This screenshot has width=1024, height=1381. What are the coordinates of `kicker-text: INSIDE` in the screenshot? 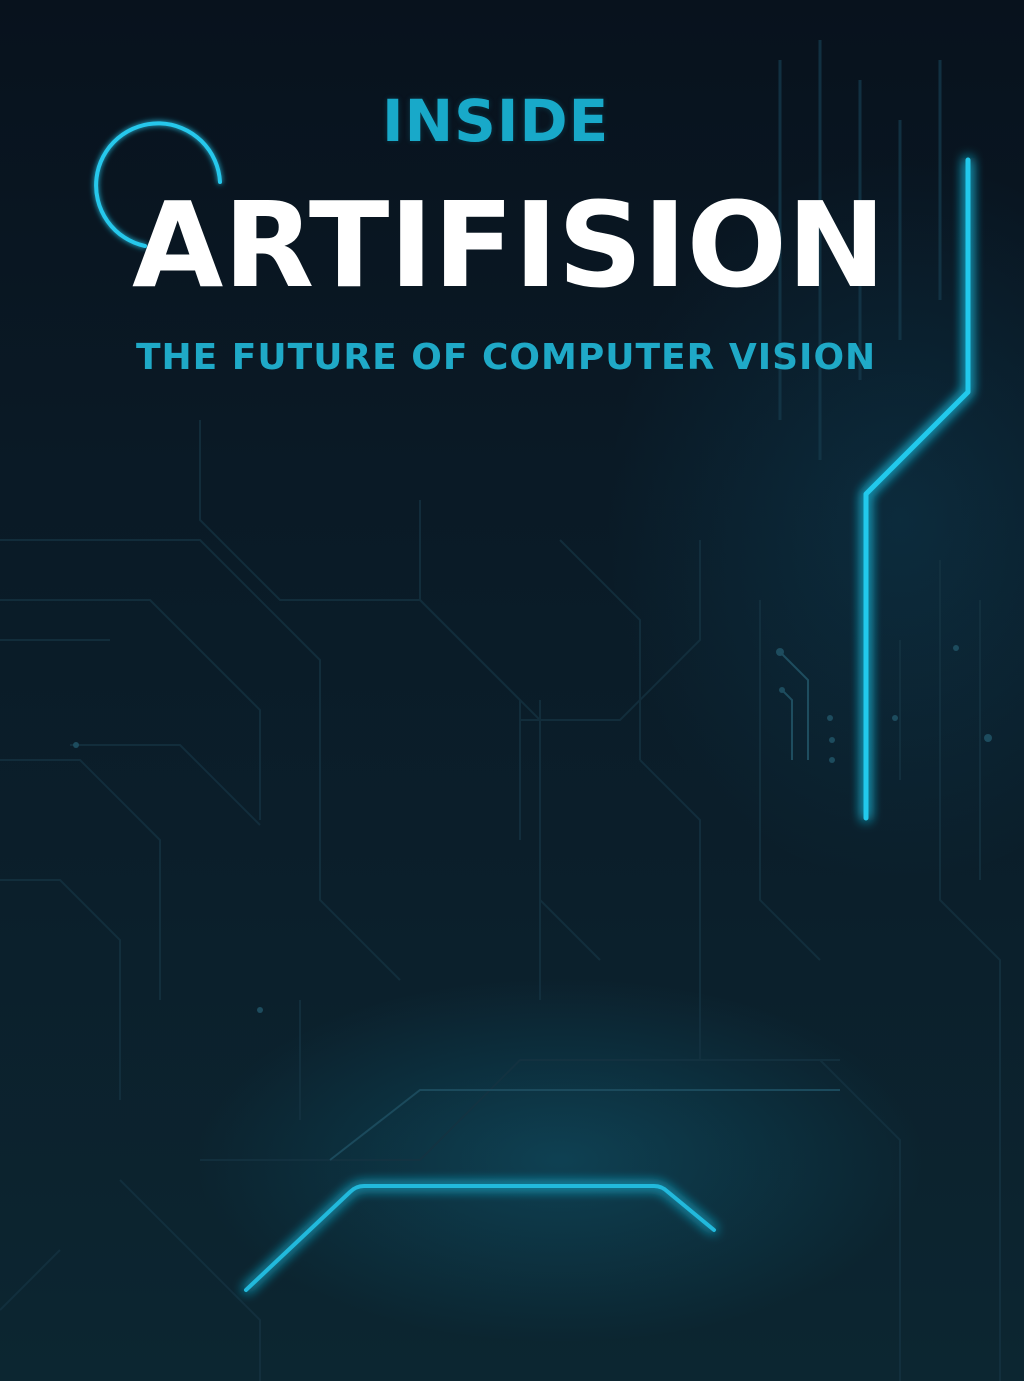 It's located at (496, 121).